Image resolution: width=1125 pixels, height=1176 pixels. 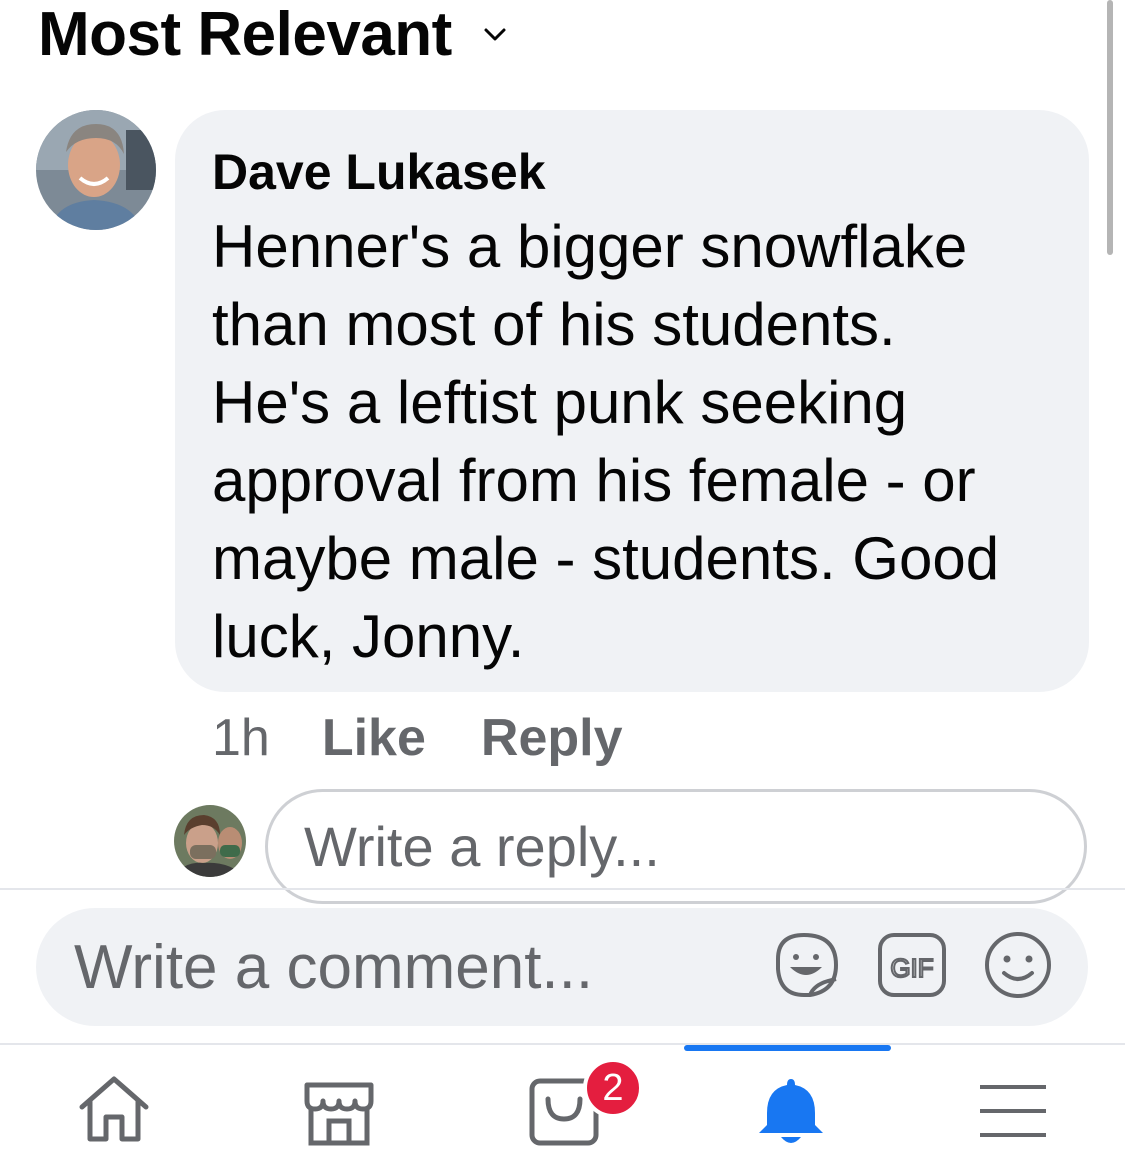 I want to click on chevron-down-icon, so click(x=495, y=35).